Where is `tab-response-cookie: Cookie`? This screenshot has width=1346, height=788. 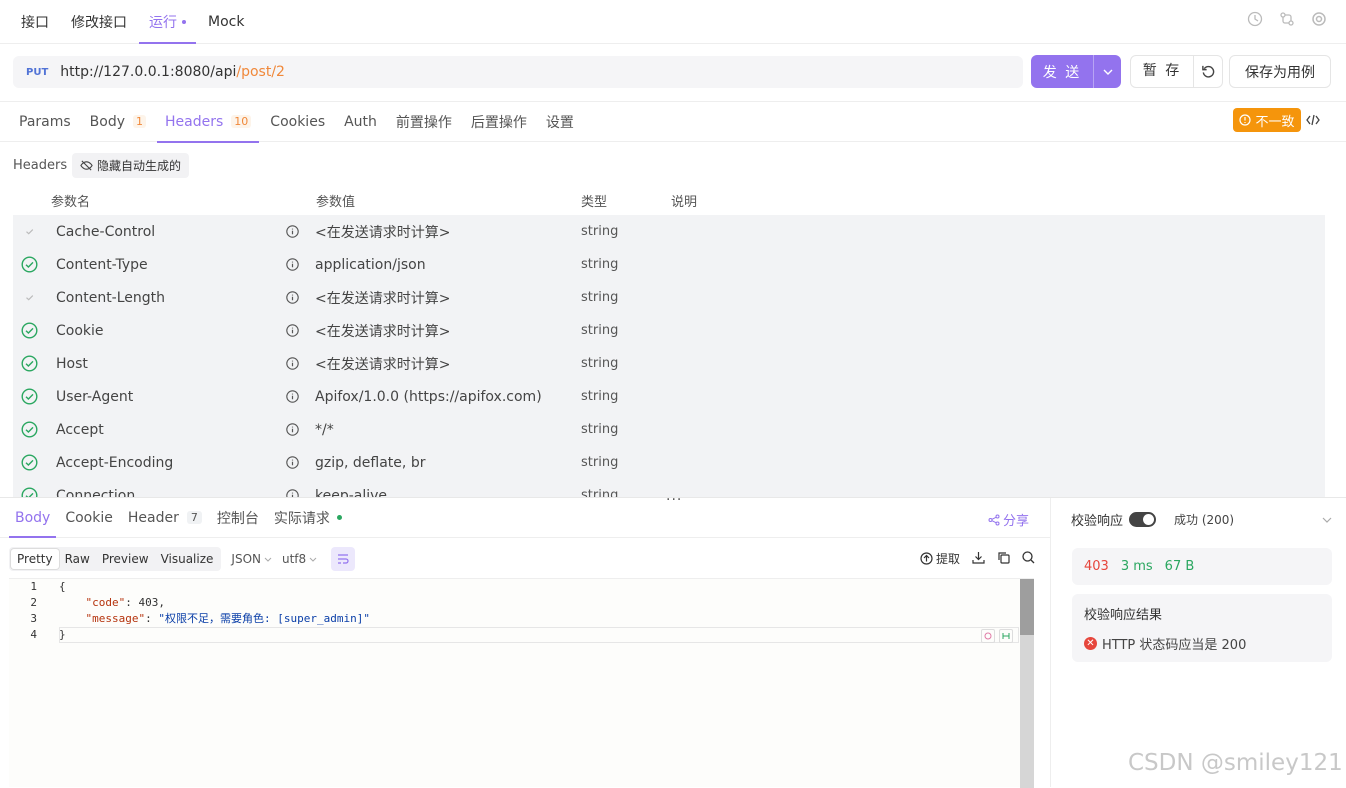
tab-response-cookie: Cookie is located at coordinates (89, 517).